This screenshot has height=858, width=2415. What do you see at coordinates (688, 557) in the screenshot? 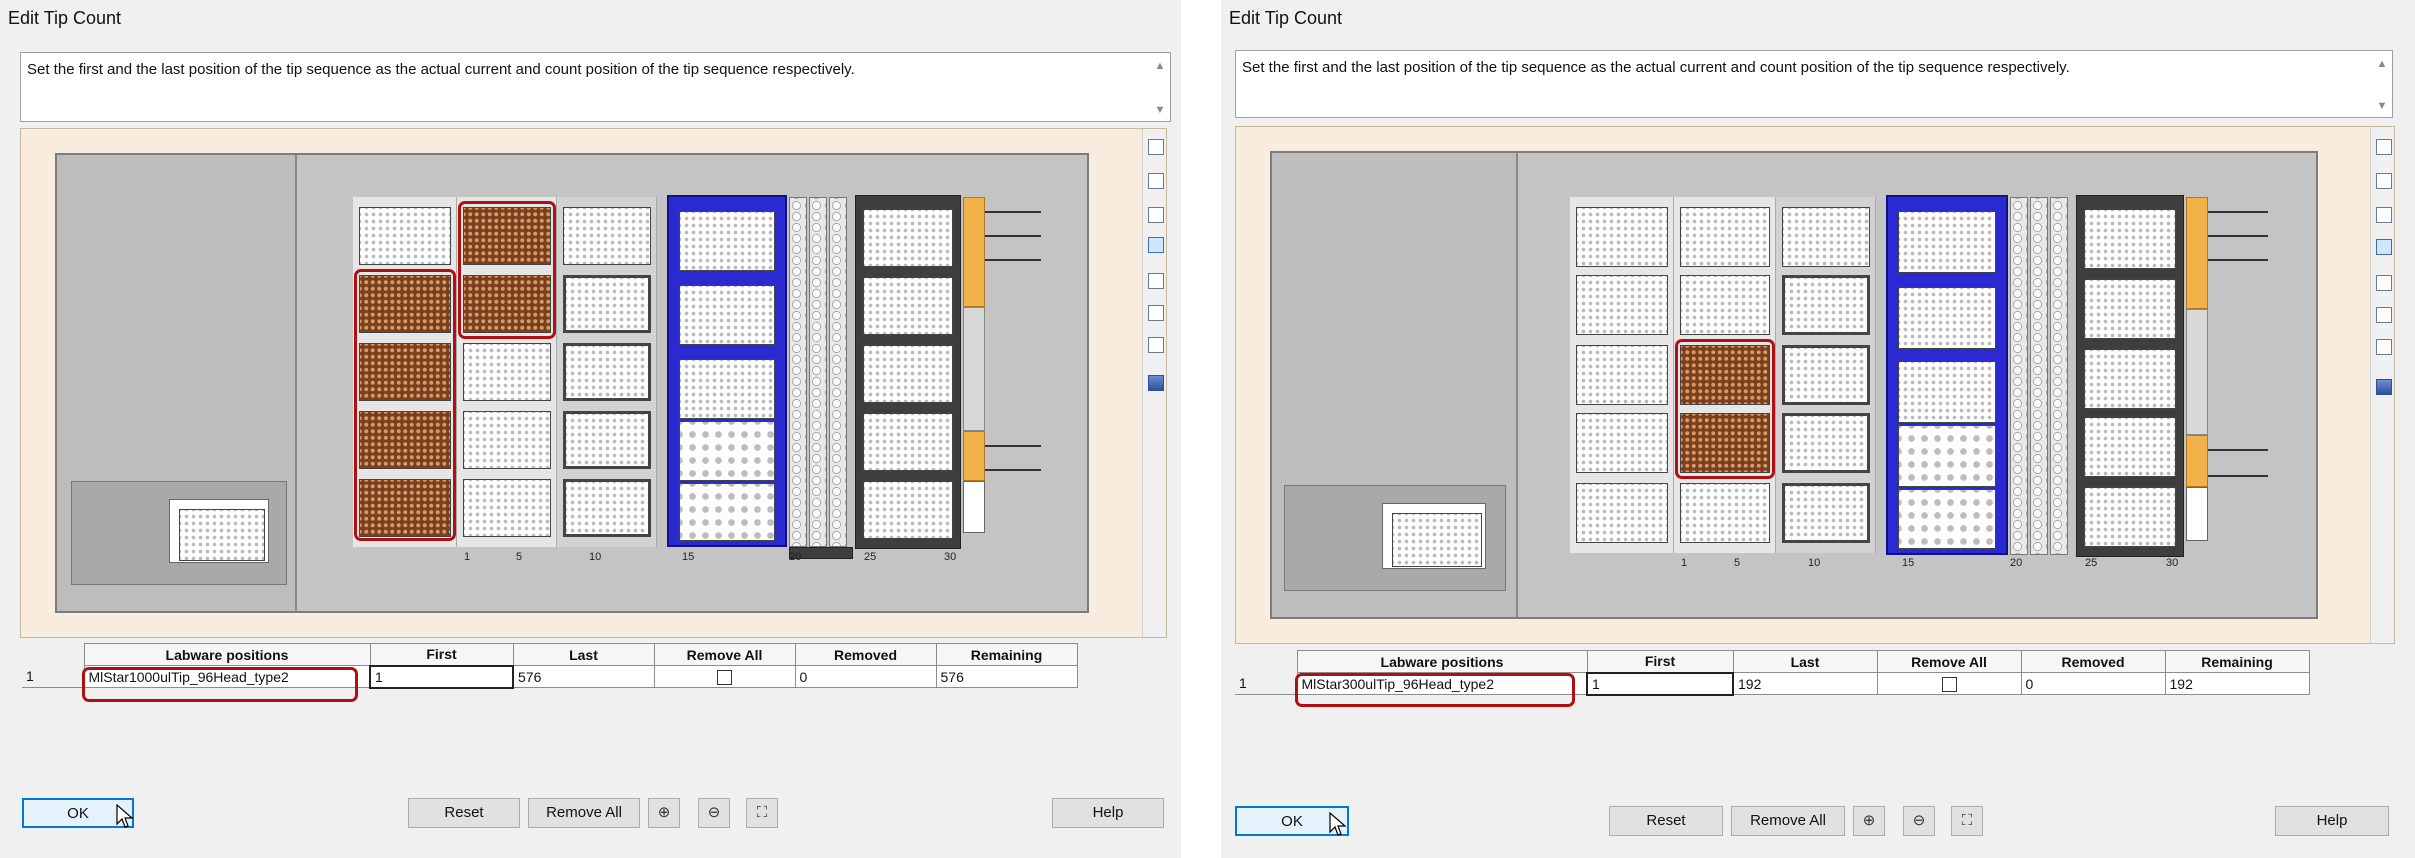
I see `position-tick: 15` at bounding box center [688, 557].